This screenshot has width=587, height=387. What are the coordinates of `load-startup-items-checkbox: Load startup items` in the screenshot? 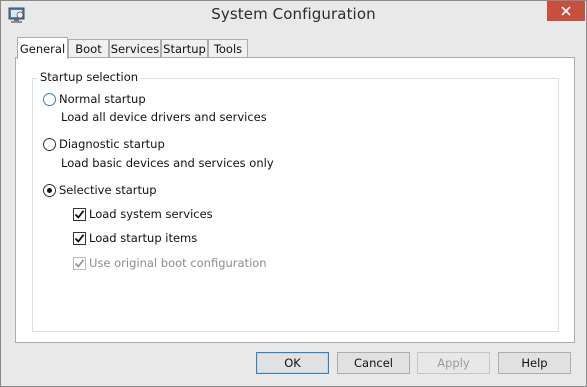 It's located at (135, 238).